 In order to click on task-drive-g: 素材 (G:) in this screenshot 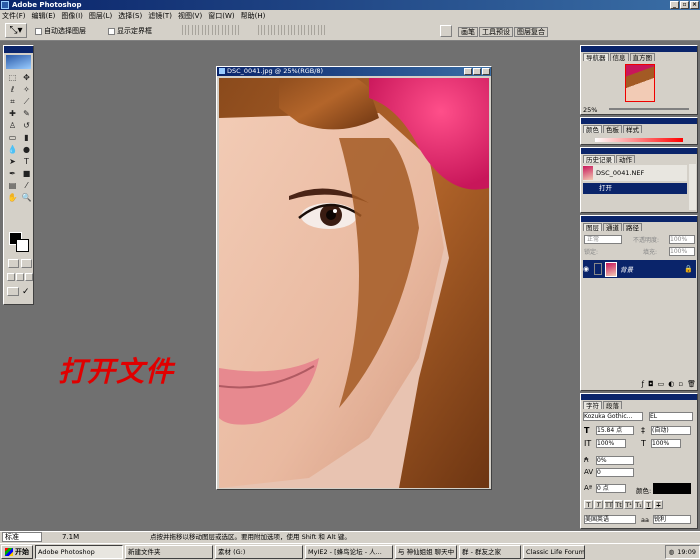, I will do `click(259, 552)`.